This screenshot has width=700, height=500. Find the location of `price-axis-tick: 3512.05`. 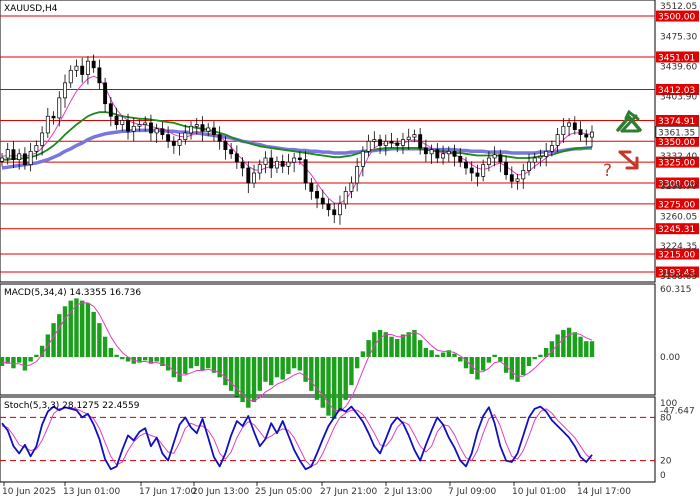

price-axis-tick: 3512.05 is located at coordinates (678, 7).